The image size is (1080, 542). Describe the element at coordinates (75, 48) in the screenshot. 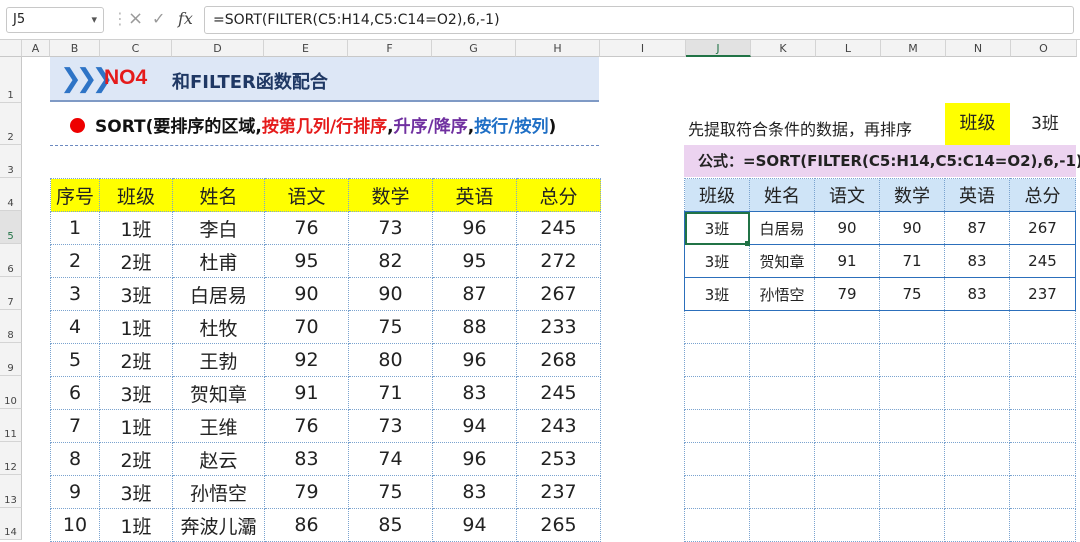

I see `column-header: B` at that location.